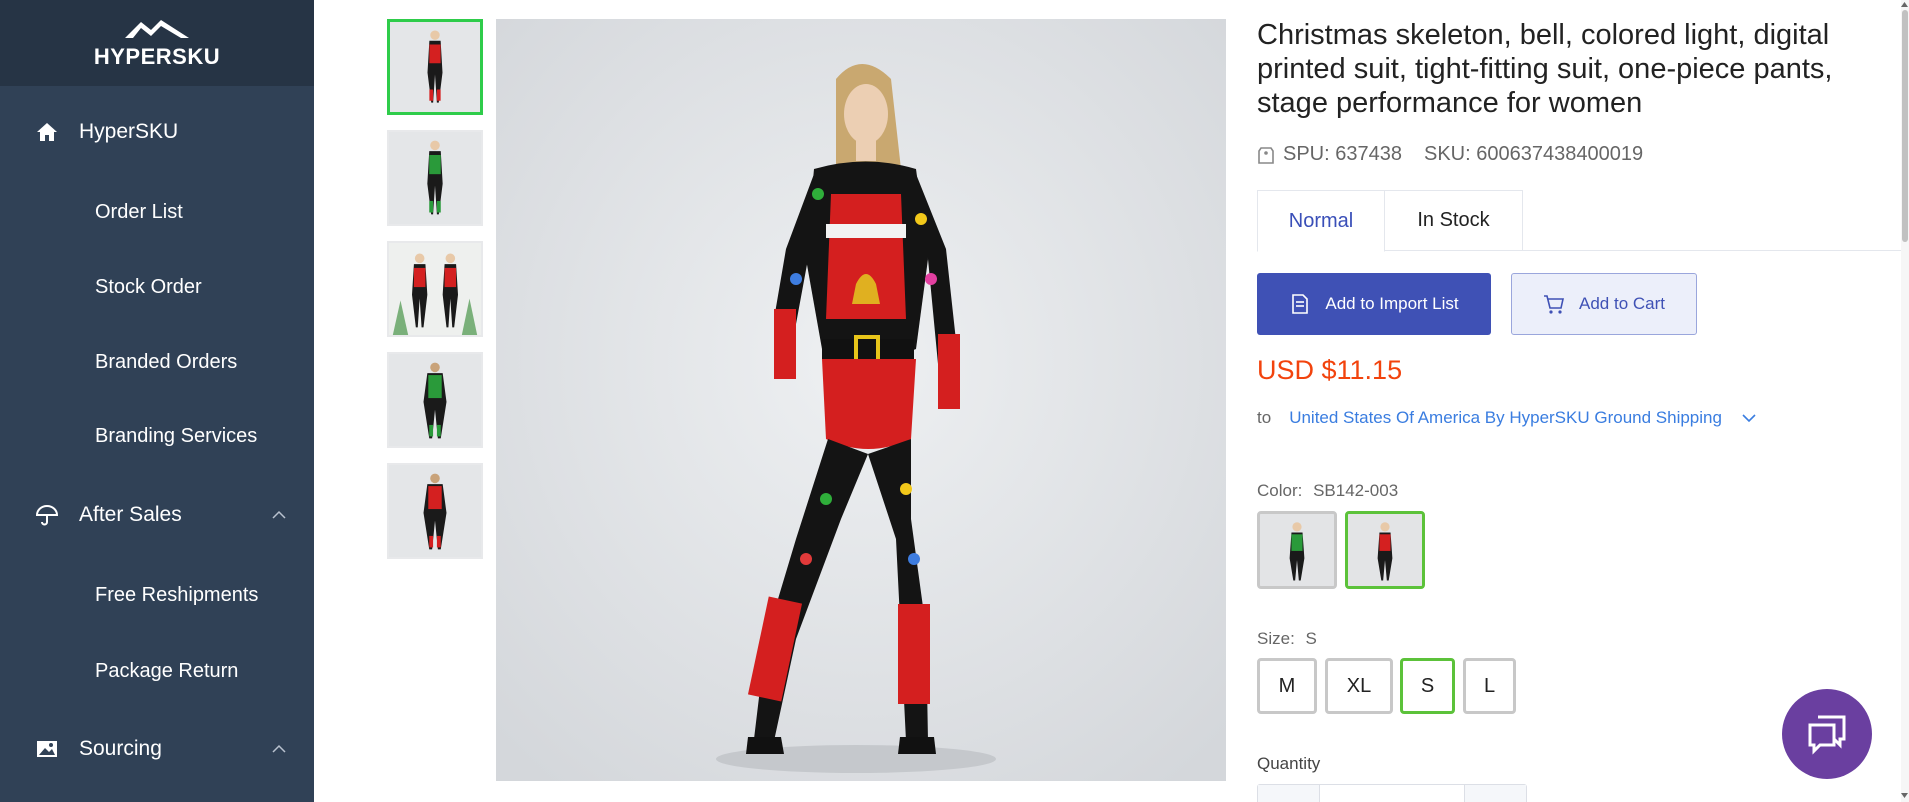 The height and width of the screenshot is (802, 1909). Describe the element at coordinates (1554, 304) in the screenshot. I see `cart-icon` at that location.